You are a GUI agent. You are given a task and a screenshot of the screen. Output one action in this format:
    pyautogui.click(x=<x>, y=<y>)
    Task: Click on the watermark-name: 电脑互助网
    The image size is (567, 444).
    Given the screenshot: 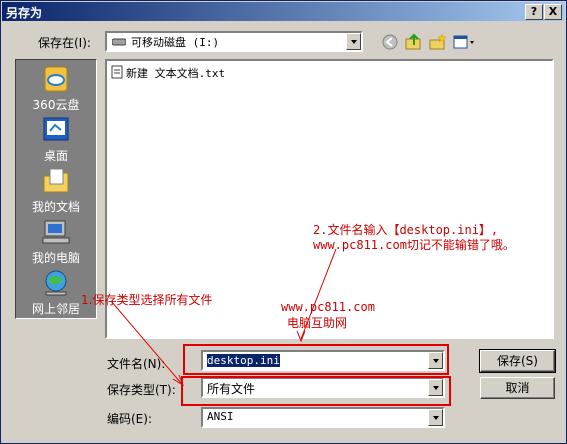 What is the action you would take?
    pyautogui.click(x=317, y=323)
    